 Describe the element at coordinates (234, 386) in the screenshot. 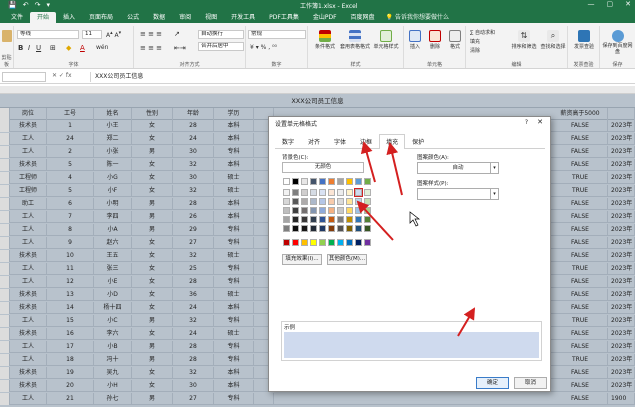

I see `cell-education: 本科` at that location.